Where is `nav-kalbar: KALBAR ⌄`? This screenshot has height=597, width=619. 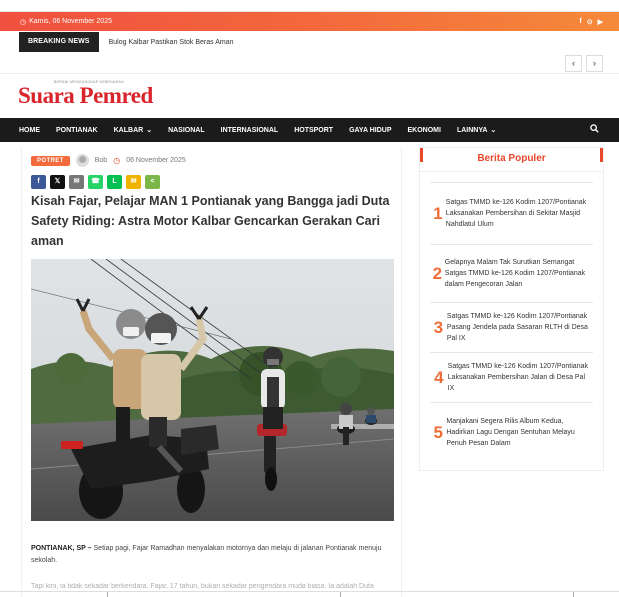 nav-kalbar: KALBAR ⌄ is located at coordinates (133, 130).